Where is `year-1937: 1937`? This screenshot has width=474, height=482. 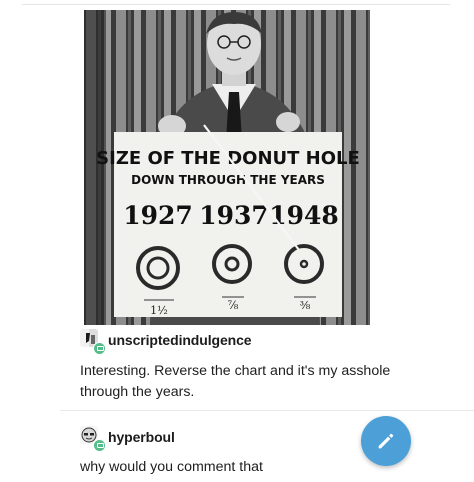
year-1937: 1937 is located at coordinates (234, 215).